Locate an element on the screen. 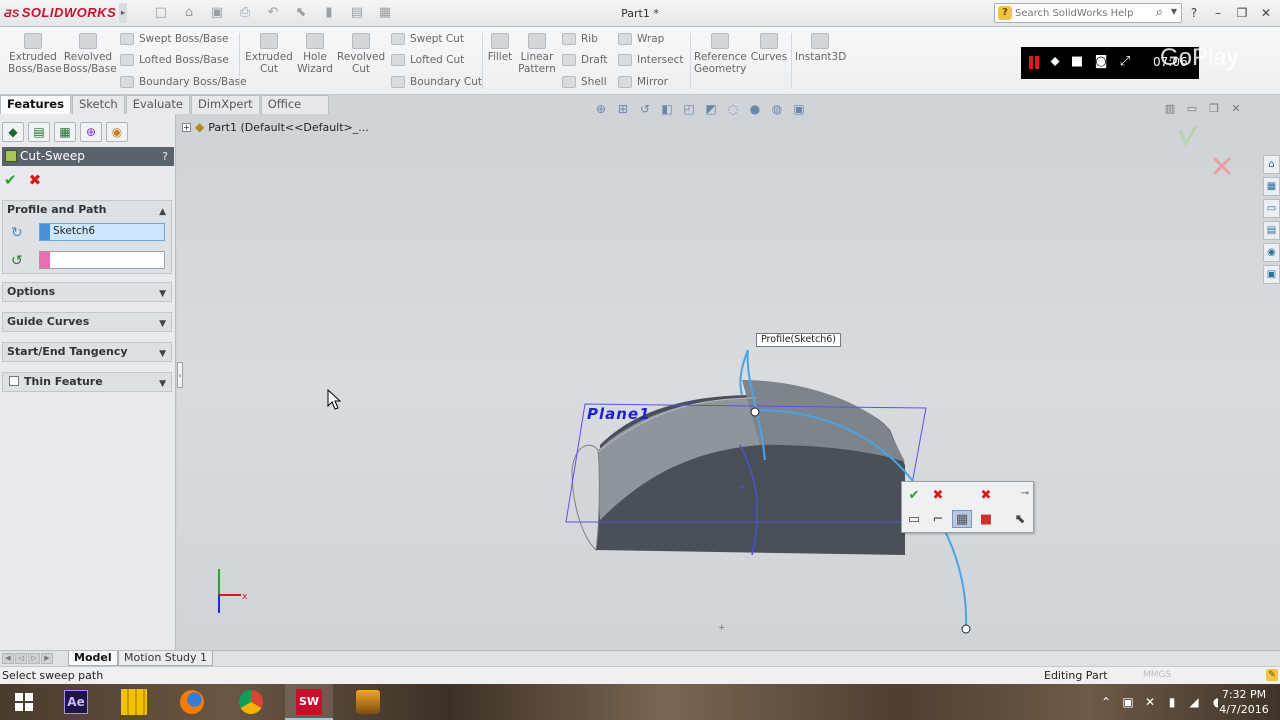 This screenshot has width=1280, height=720. profile-value: Sketch6 is located at coordinates (74, 231).